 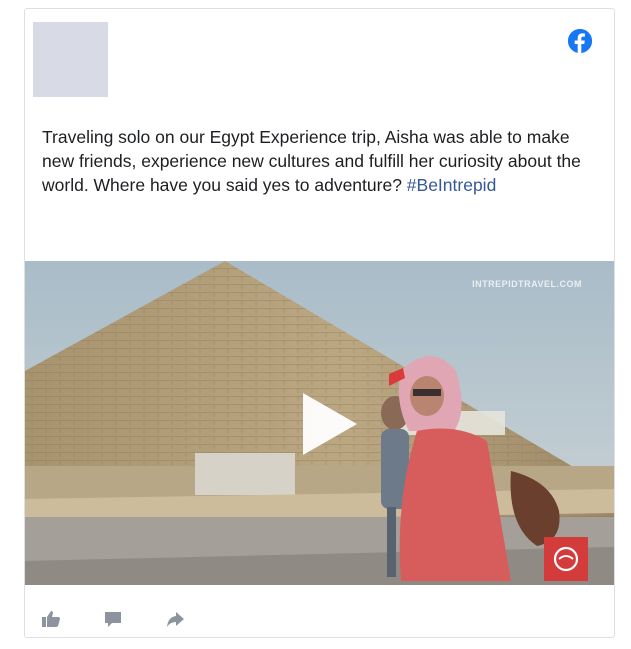 What do you see at coordinates (566, 559) in the screenshot?
I see `brand-logo-badge` at bounding box center [566, 559].